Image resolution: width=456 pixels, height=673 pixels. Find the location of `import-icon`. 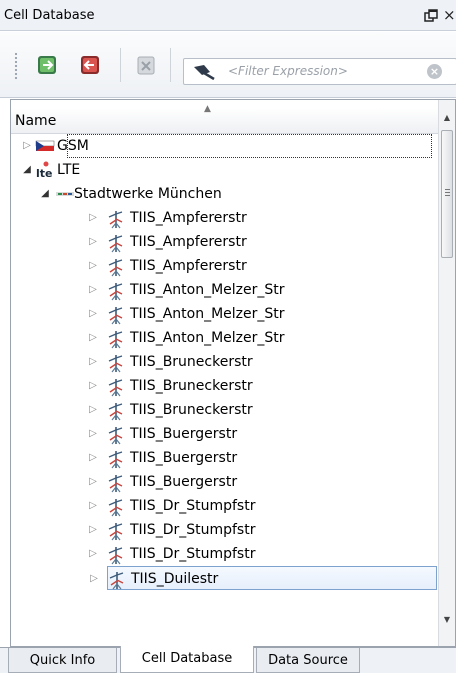

import-icon is located at coordinates (47, 65).